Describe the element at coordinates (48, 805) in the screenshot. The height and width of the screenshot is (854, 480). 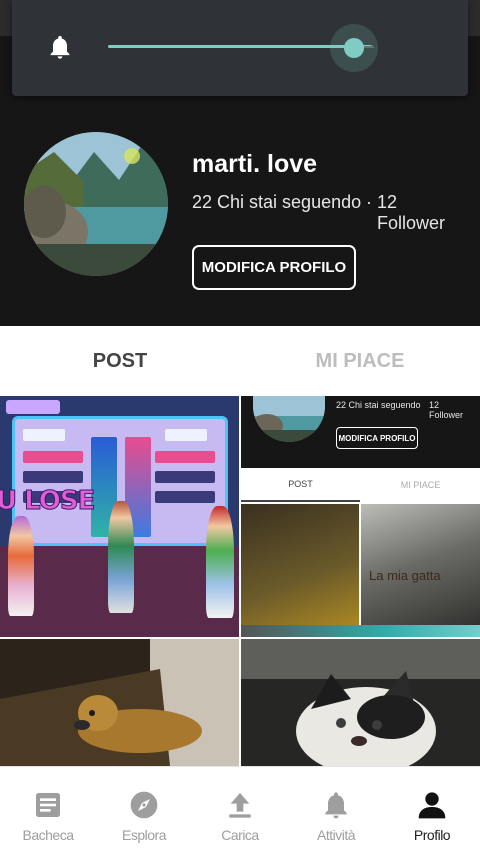
I see `feed-icon` at that location.